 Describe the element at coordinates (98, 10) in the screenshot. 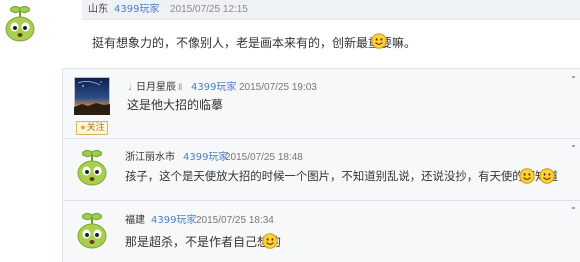

I see `comment-author: 山东` at that location.